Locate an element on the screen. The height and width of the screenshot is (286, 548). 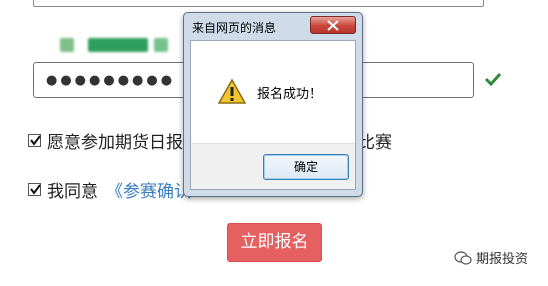
dialog-footer: 确定 is located at coordinates (273, 166).